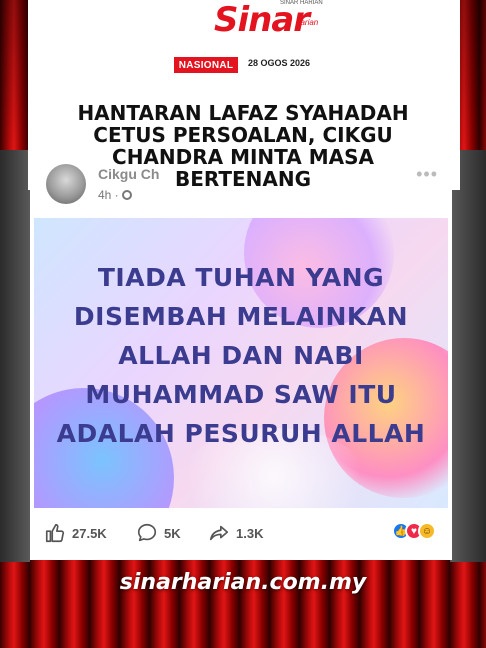  I want to click on reaction-summary: 👍 ♥ ☺, so click(414, 531).